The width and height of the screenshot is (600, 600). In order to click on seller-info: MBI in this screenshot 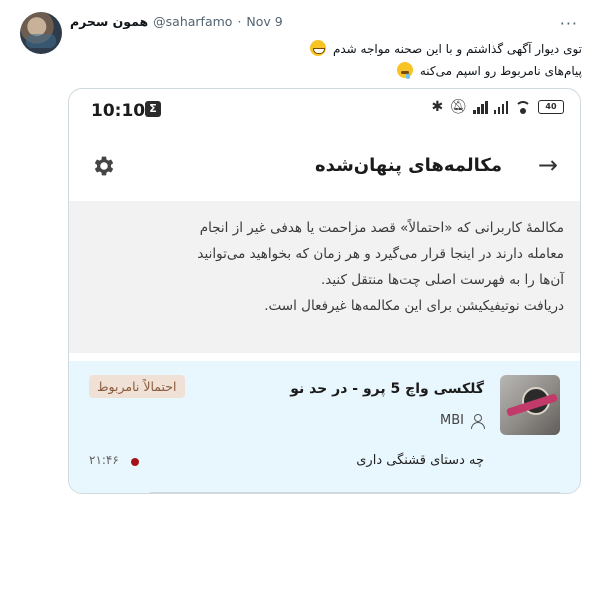, I will do `click(462, 421)`.